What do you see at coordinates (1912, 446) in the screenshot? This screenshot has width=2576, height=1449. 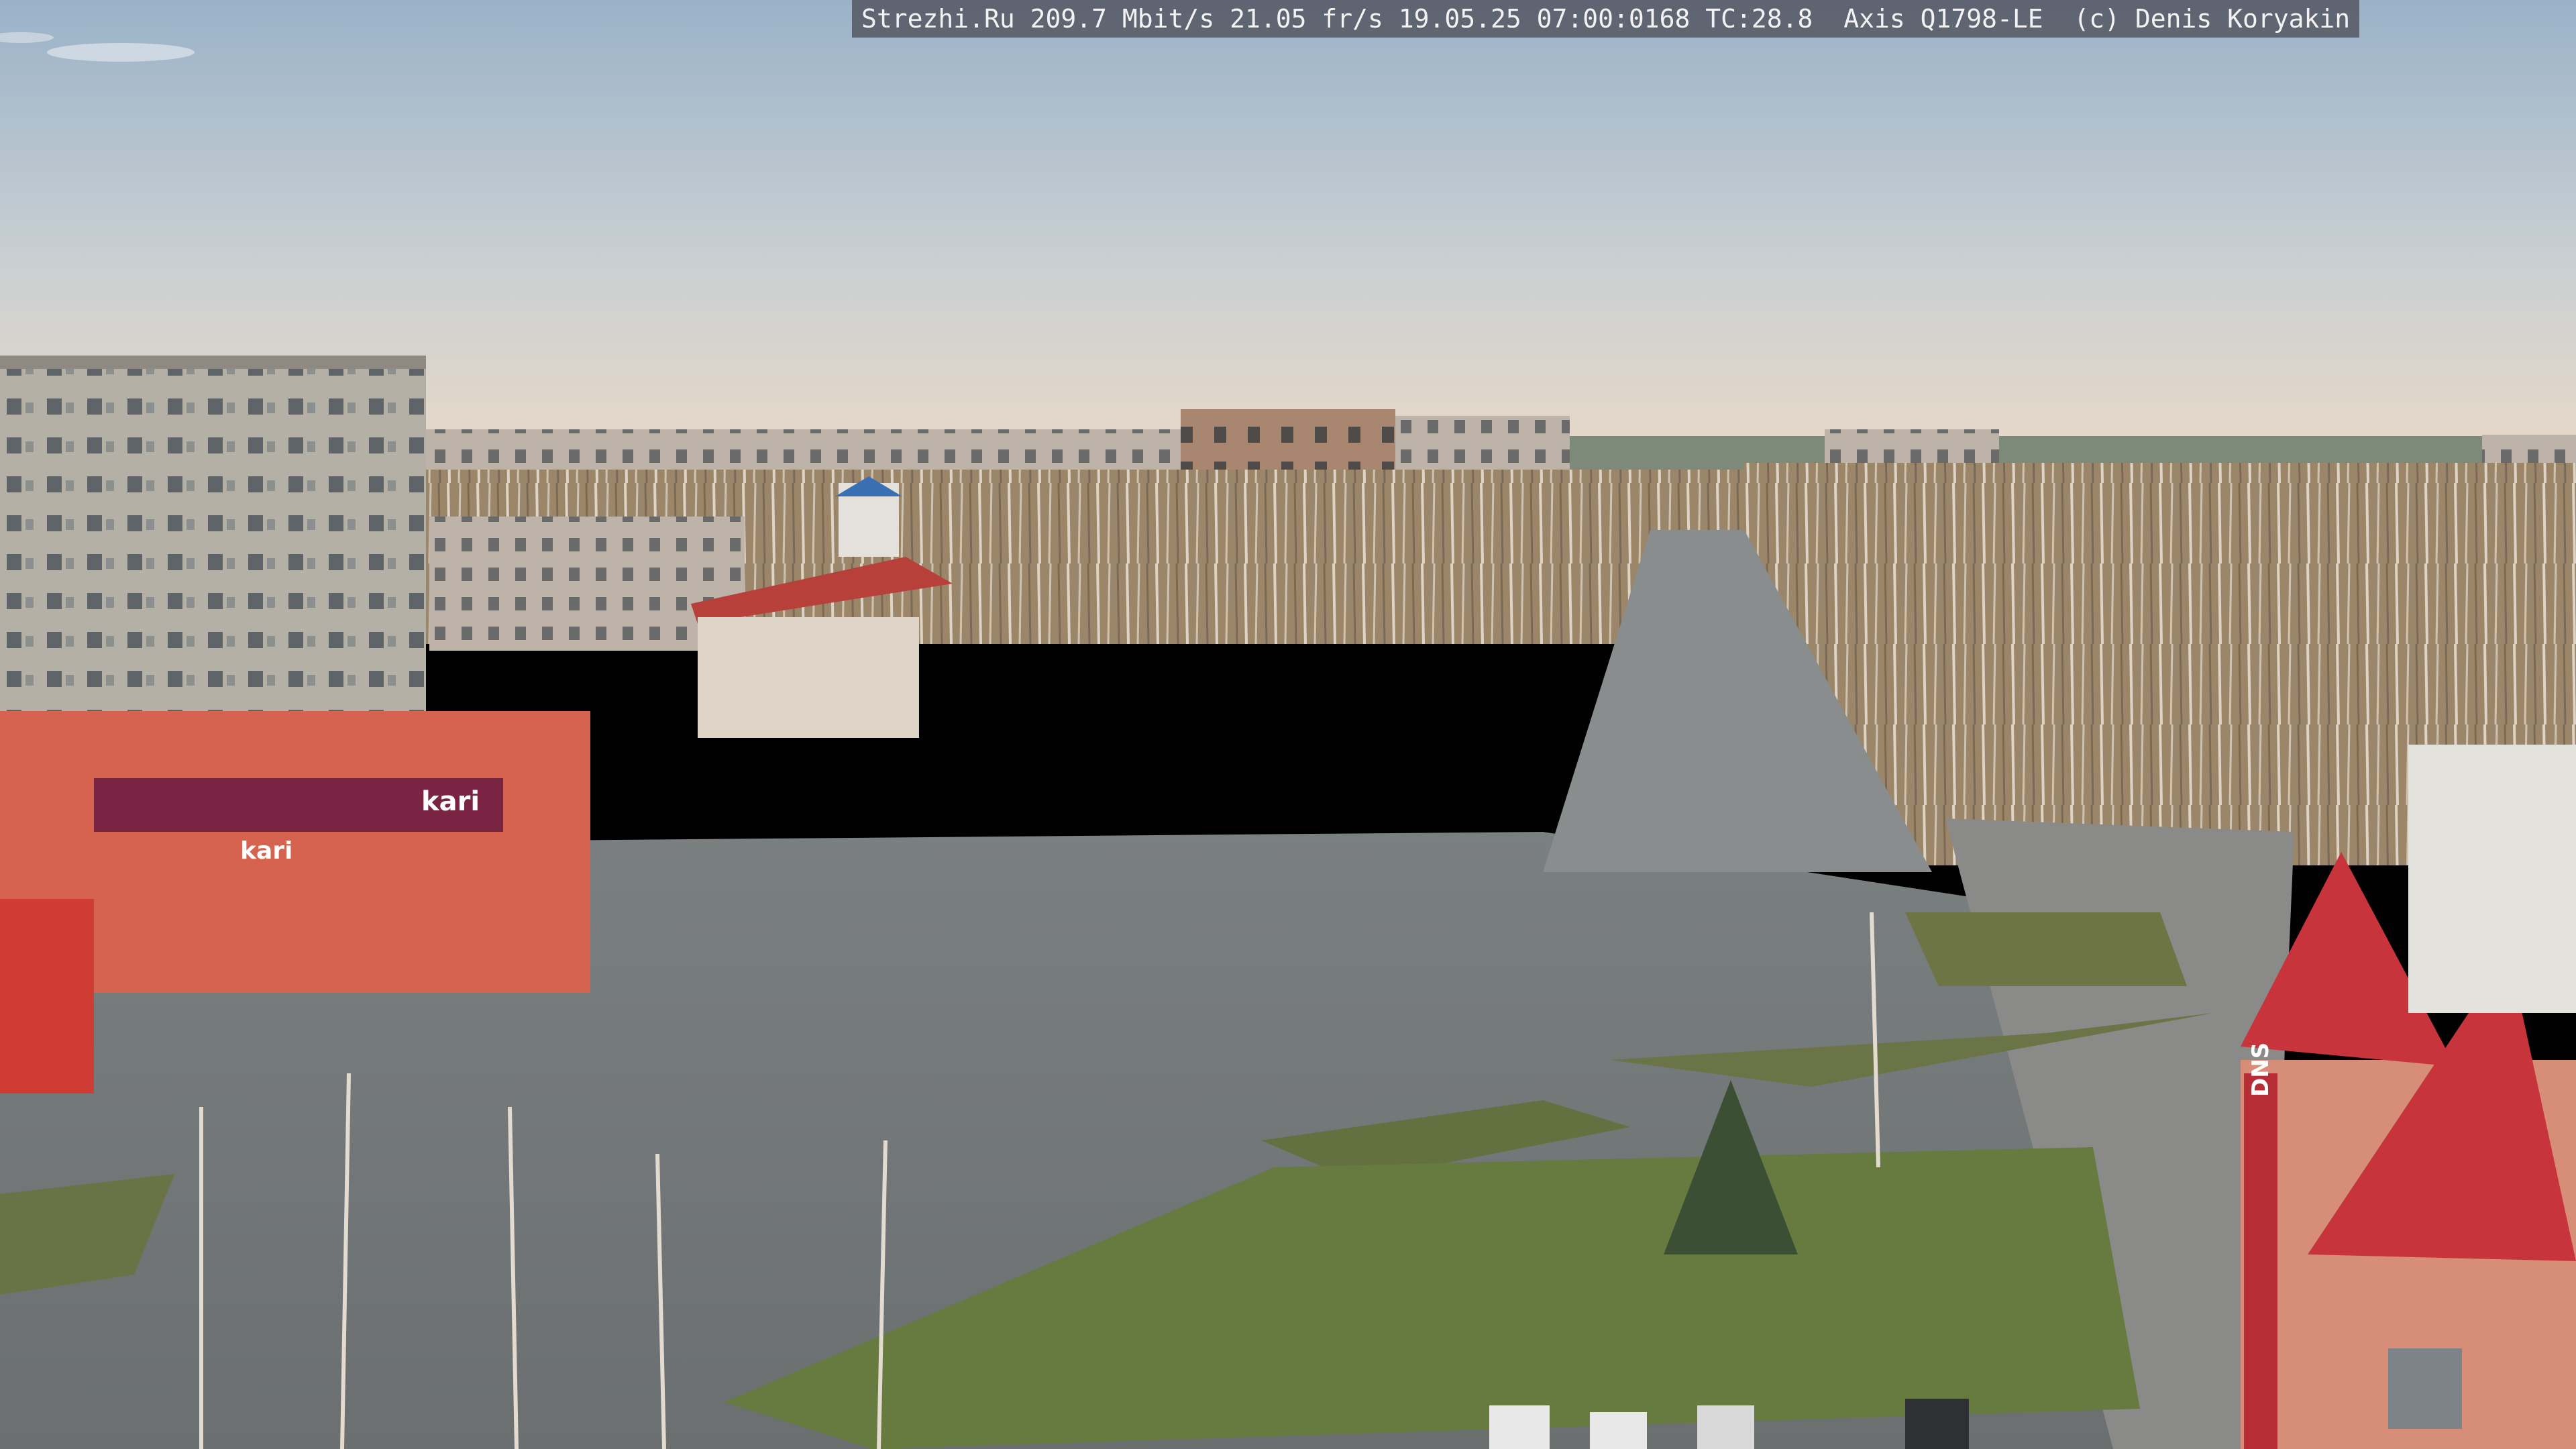 I see `distant-building` at bounding box center [1912, 446].